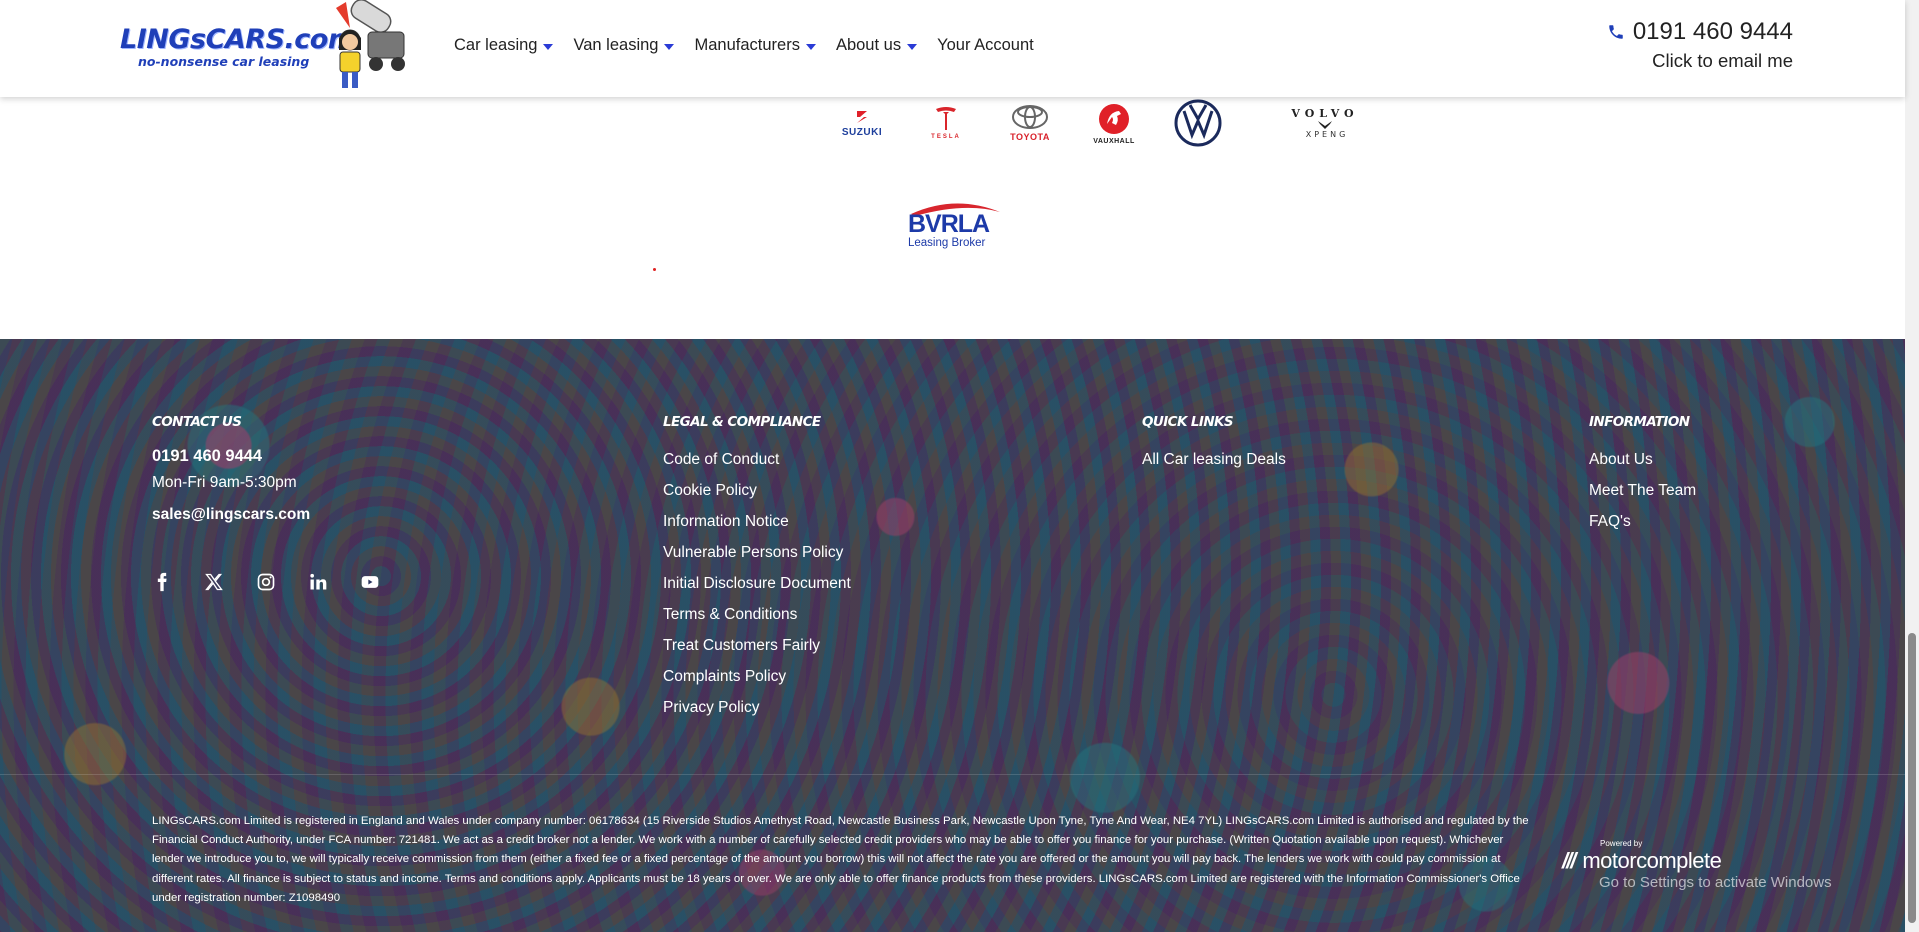  Describe the element at coordinates (1700, 61) in the screenshot. I see `email-me-link: Click to email me` at that location.